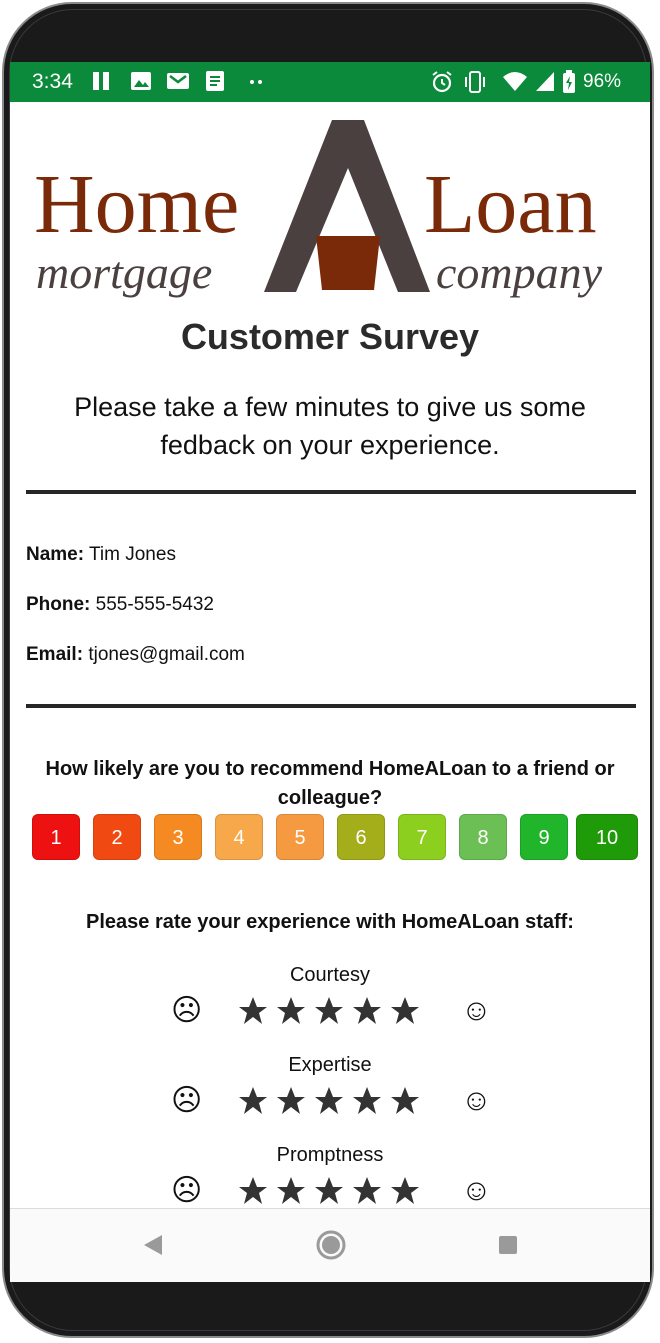 This screenshot has width=660, height=1343. What do you see at coordinates (330, 1155) in the screenshot?
I see `rating-label-promptness: Promptness` at bounding box center [330, 1155].